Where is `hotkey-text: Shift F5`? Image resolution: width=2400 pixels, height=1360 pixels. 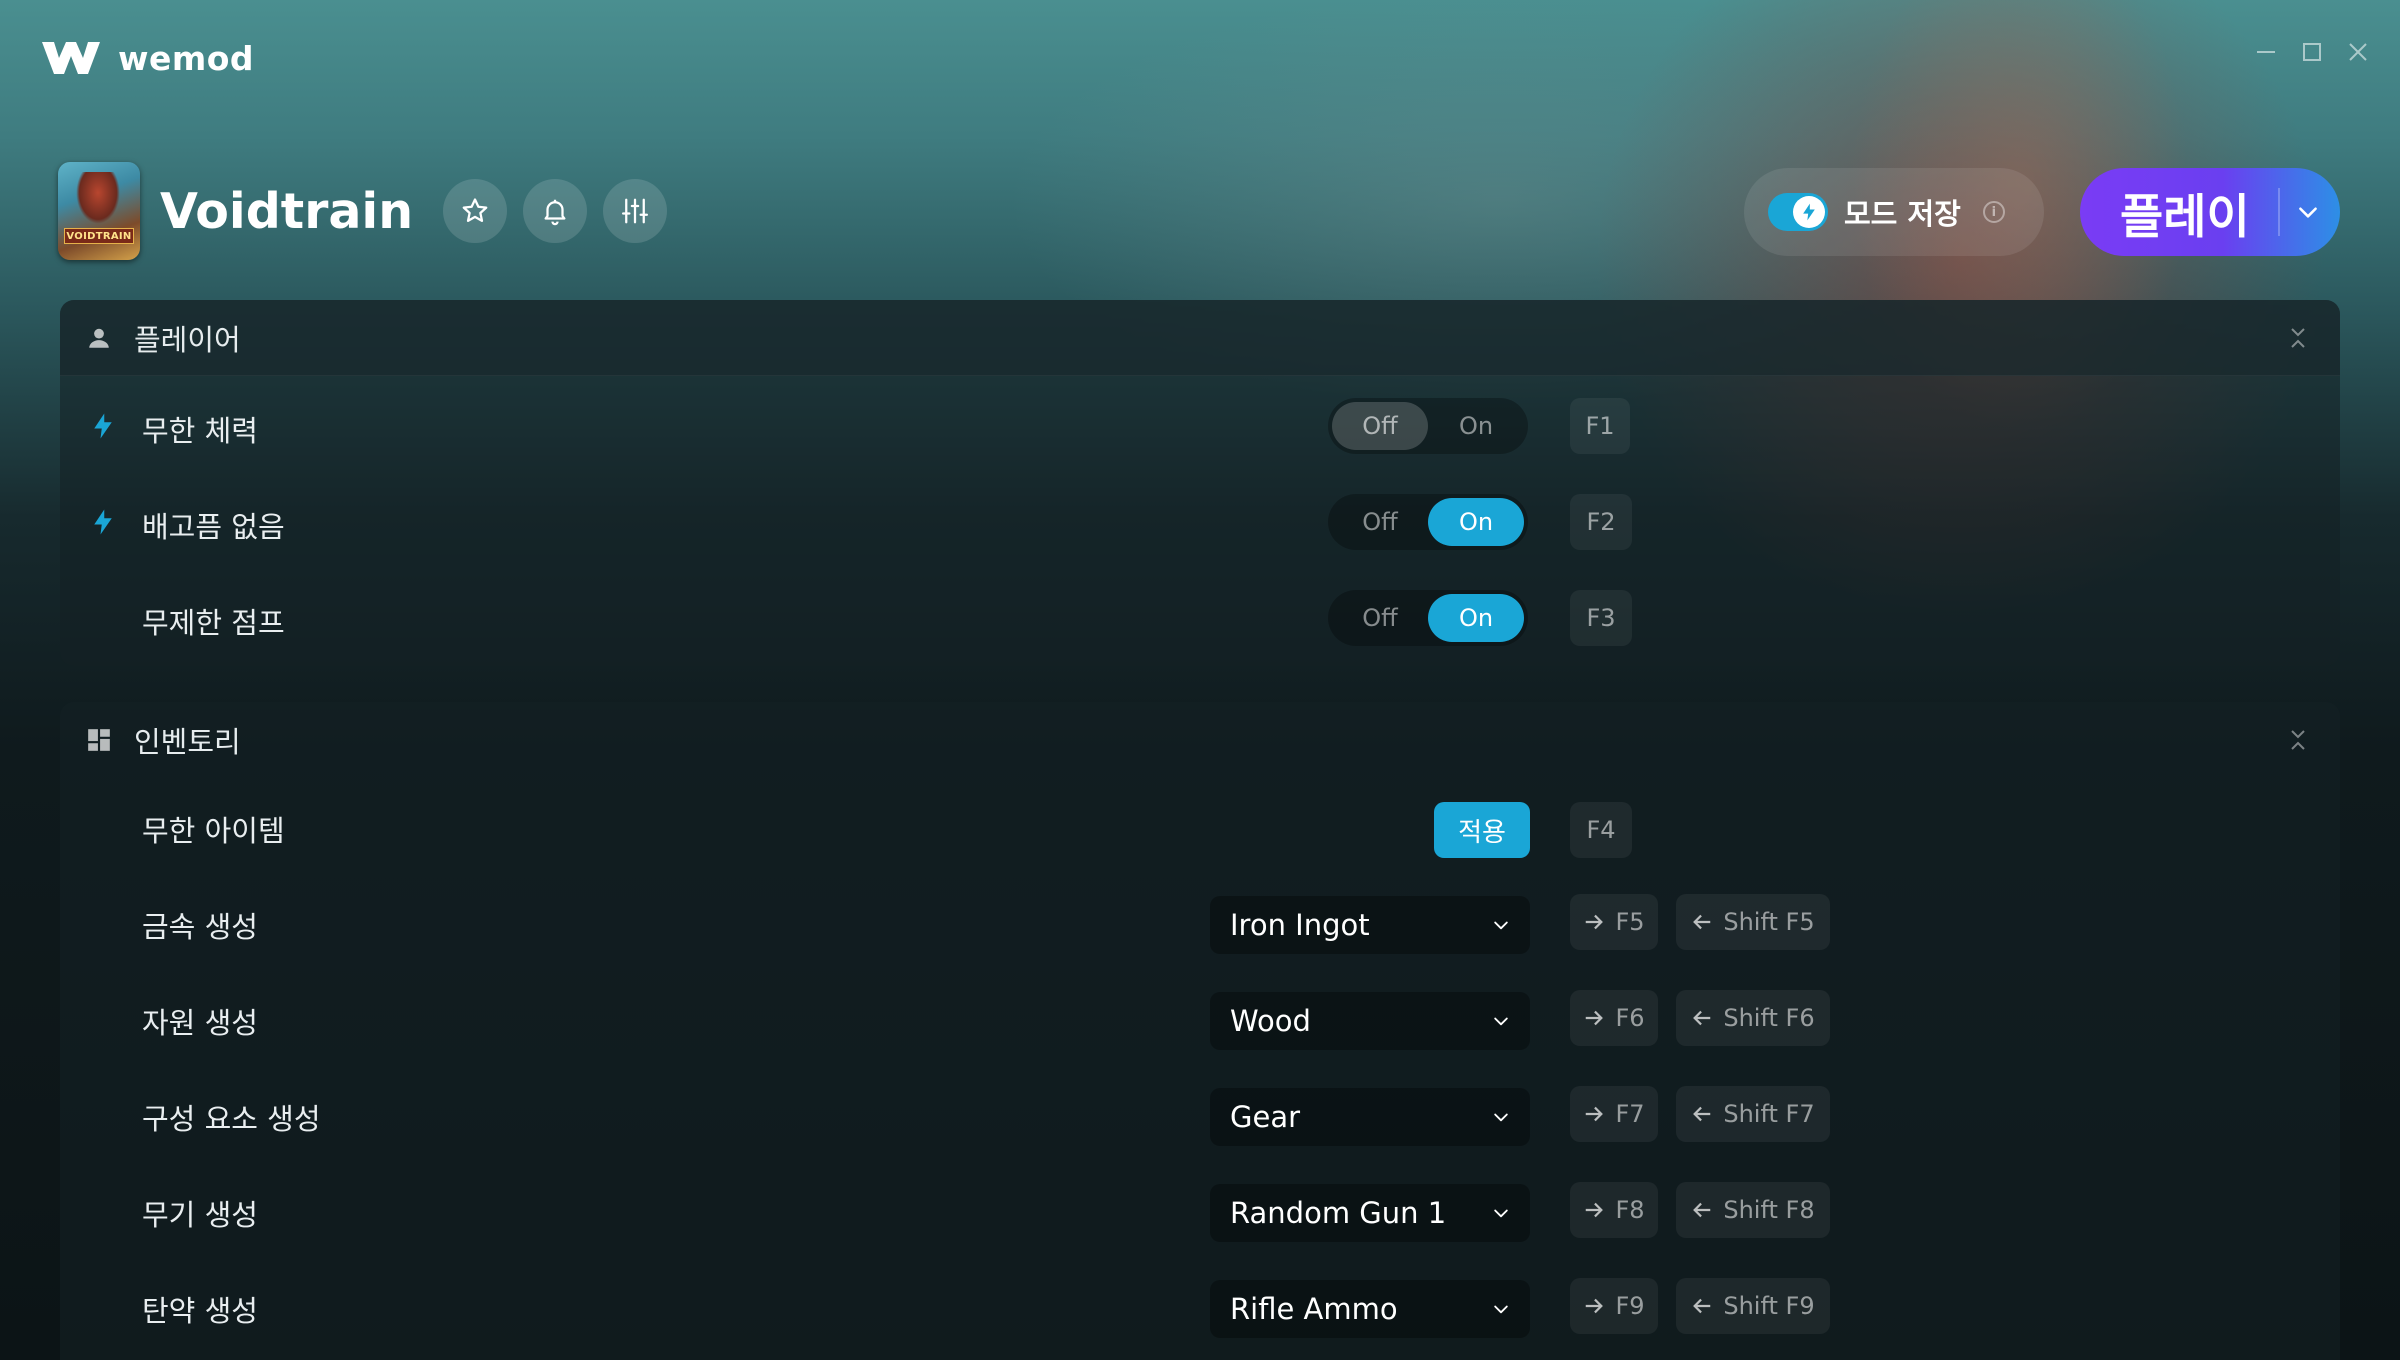
hotkey-text: Shift F5 is located at coordinates (1769, 922).